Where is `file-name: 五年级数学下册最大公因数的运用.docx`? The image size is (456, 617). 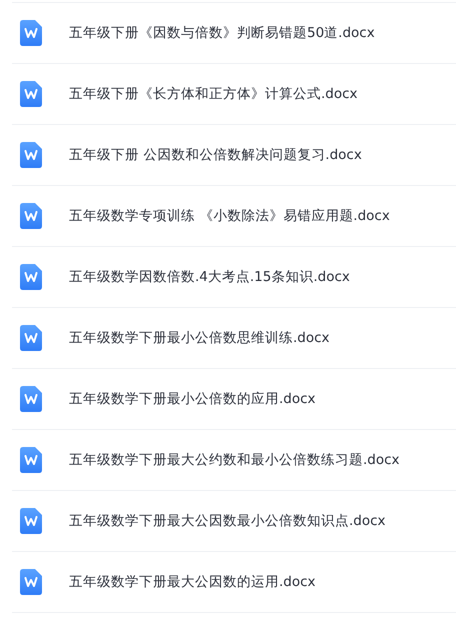
file-name: 五年级数学下册最大公因数的运用.docx is located at coordinates (192, 582).